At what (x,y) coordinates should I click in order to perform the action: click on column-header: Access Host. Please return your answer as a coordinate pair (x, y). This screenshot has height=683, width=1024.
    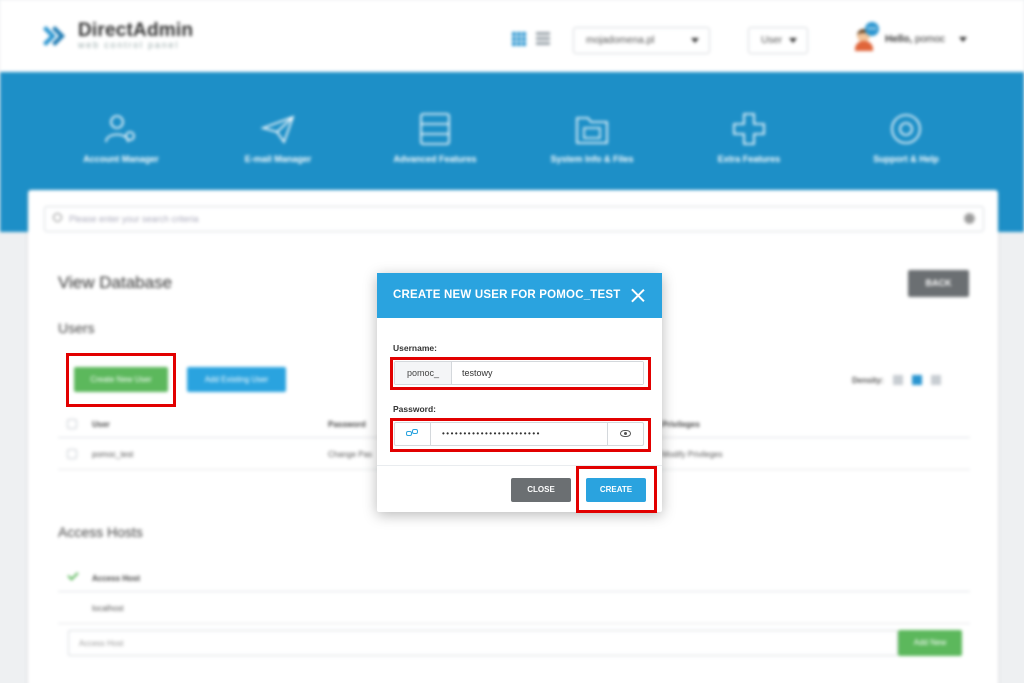
    Looking at the image, I should click on (116, 578).